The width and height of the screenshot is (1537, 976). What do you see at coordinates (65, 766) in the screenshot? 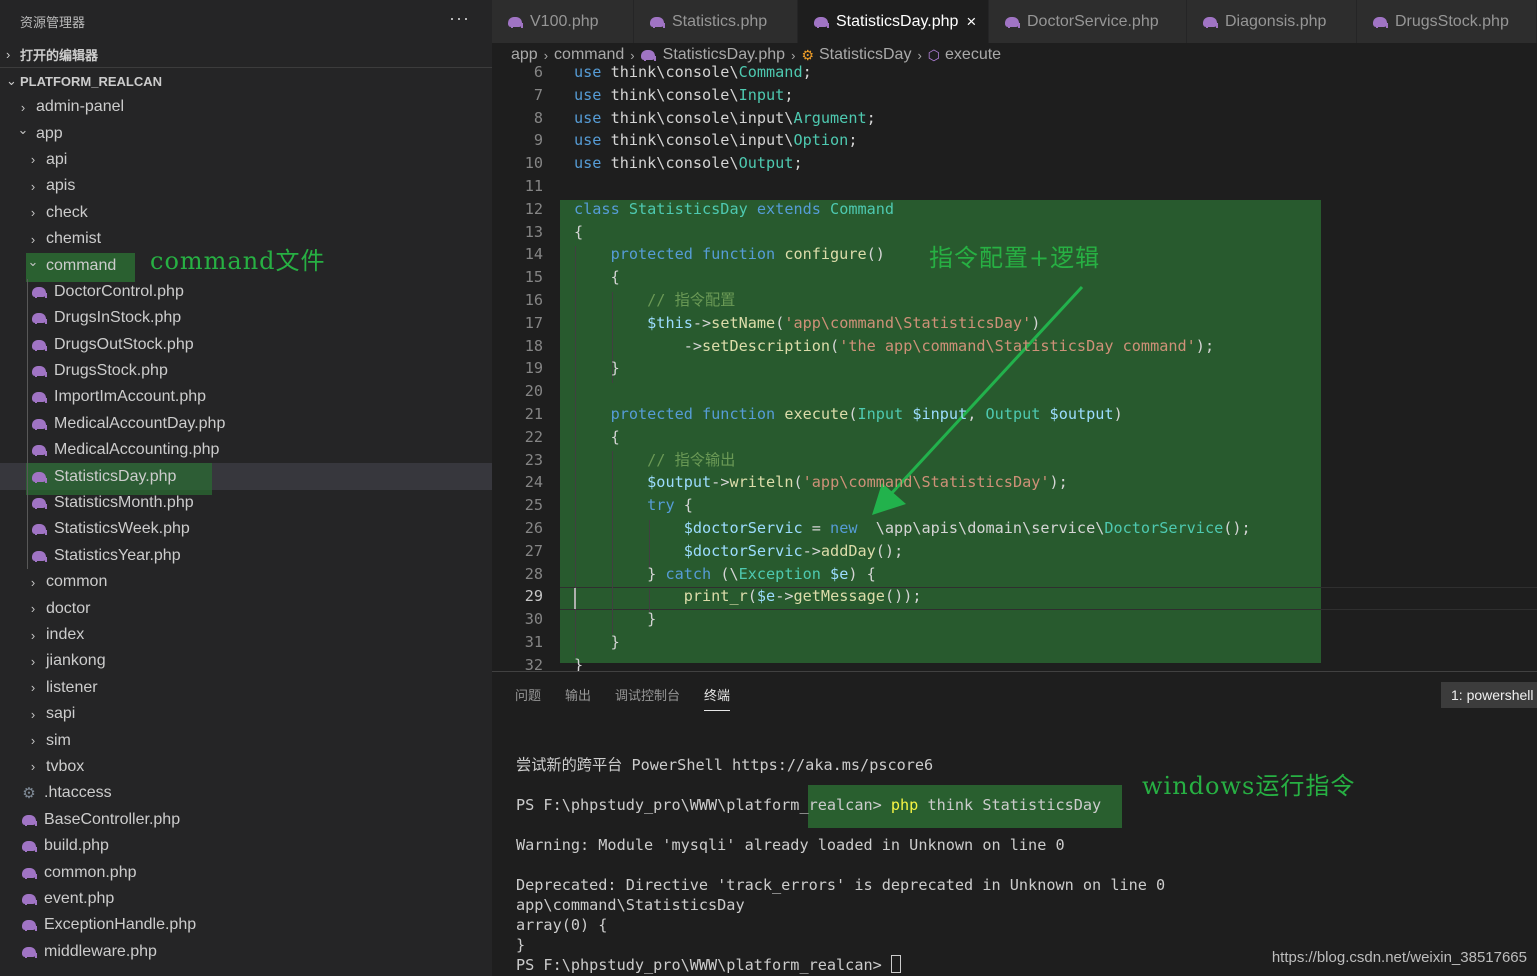
I see `tree-item-label: tvbox` at bounding box center [65, 766].